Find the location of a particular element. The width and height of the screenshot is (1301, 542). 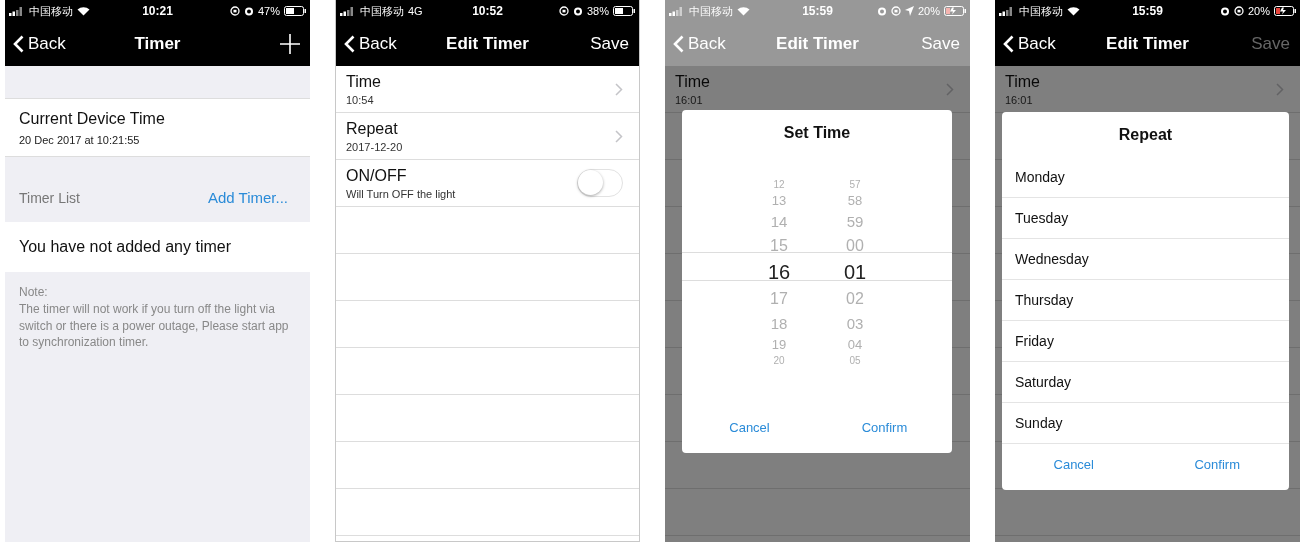

row-title: ON/OFF is located at coordinates (377, 175).